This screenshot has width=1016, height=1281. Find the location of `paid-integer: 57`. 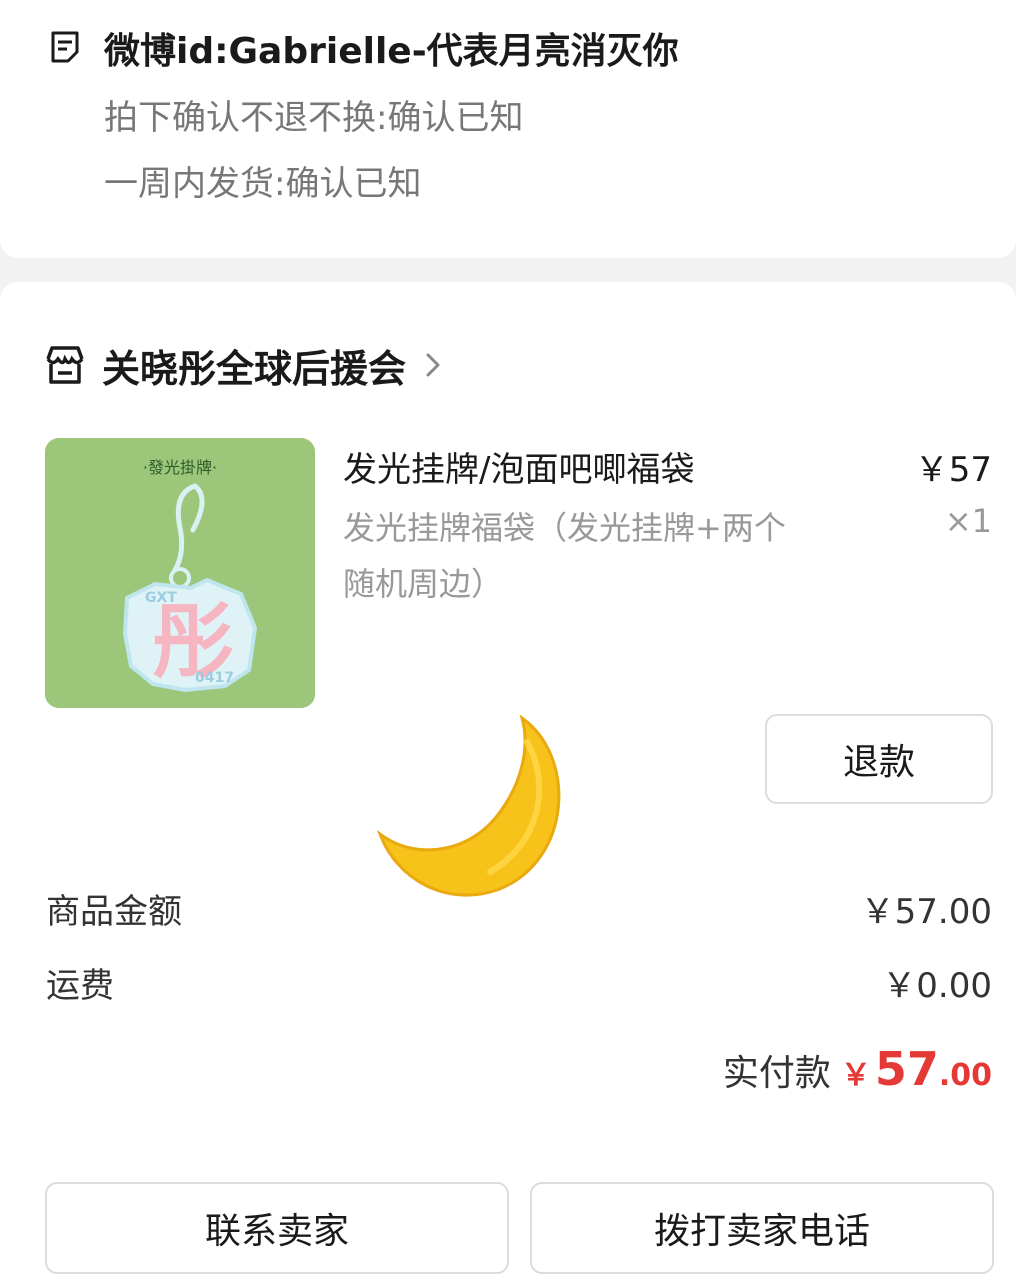

paid-integer: 57 is located at coordinates (906, 1069).